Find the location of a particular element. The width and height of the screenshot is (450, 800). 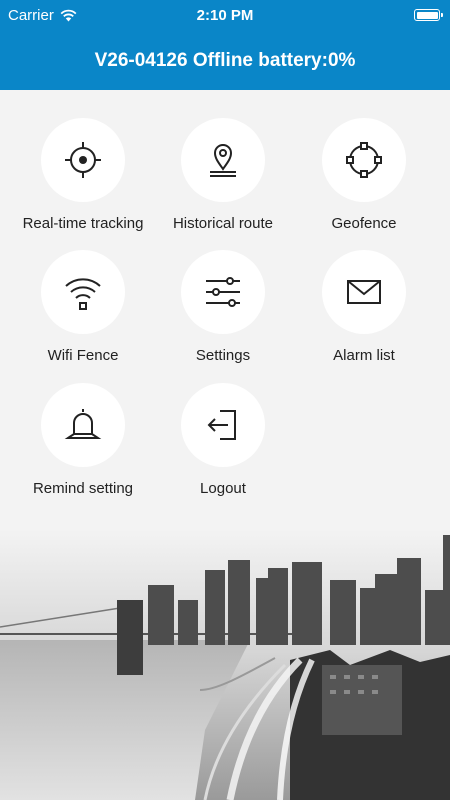

sliders-icon is located at coordinates (223, 292).